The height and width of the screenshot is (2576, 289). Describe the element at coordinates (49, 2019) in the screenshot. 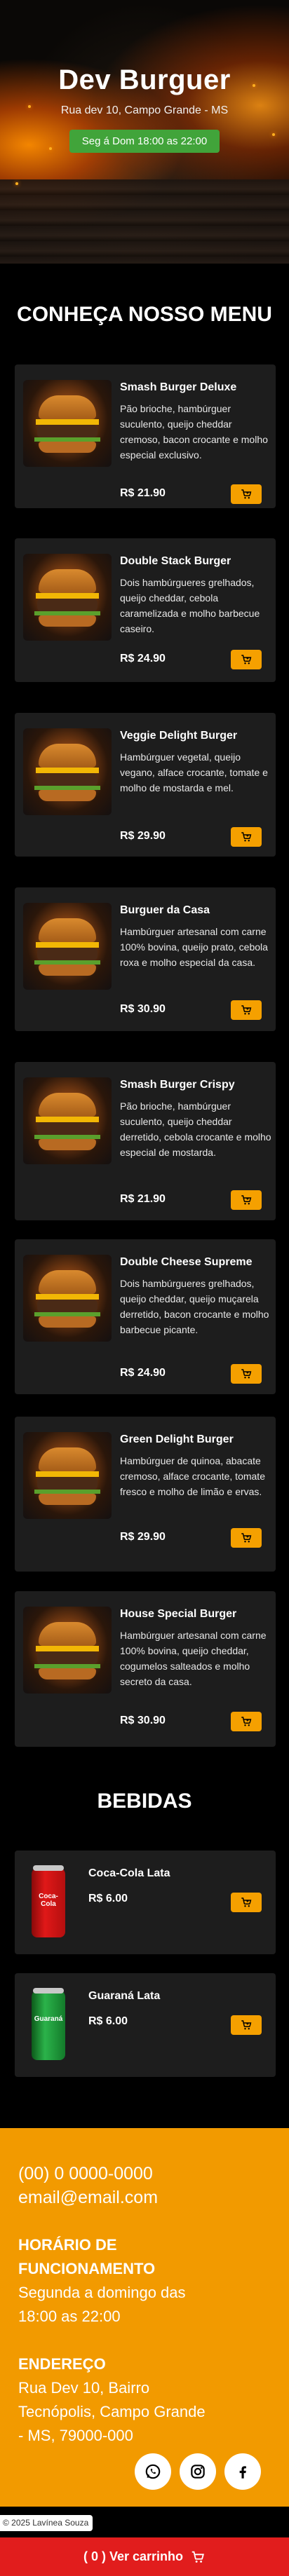

I see `can-logo: Guaraná` at that location.